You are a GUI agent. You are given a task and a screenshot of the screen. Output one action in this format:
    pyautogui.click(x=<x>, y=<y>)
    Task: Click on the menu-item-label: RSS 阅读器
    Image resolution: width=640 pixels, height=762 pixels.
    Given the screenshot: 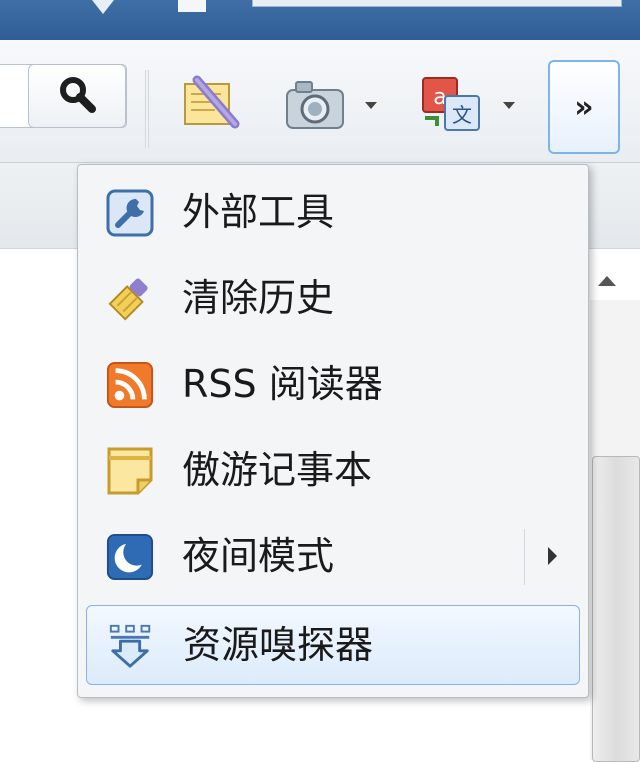 What is the action you would take?
    pyautogui.click(x=282, y=384)
    